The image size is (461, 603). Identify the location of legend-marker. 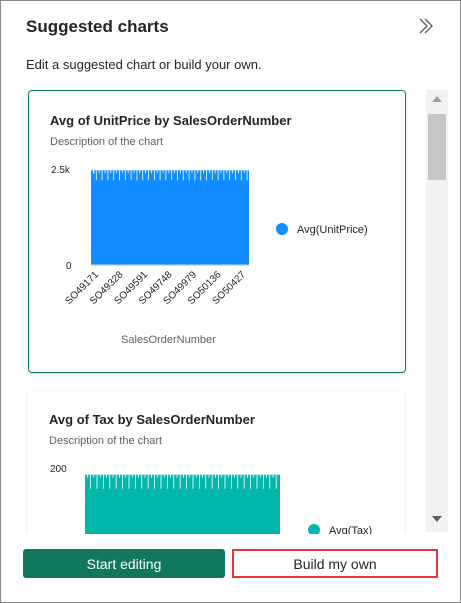
(314, 529).